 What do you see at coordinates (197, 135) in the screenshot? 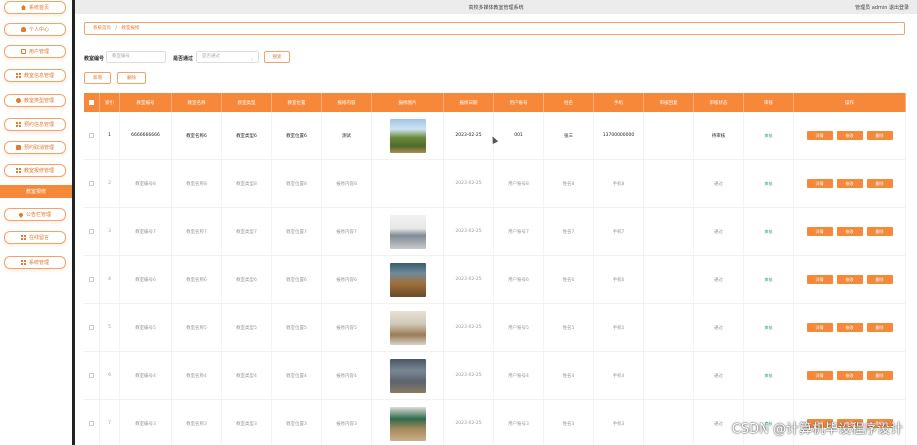
I see `cell-name: 教室名称6` at bounding box center [197, 135].